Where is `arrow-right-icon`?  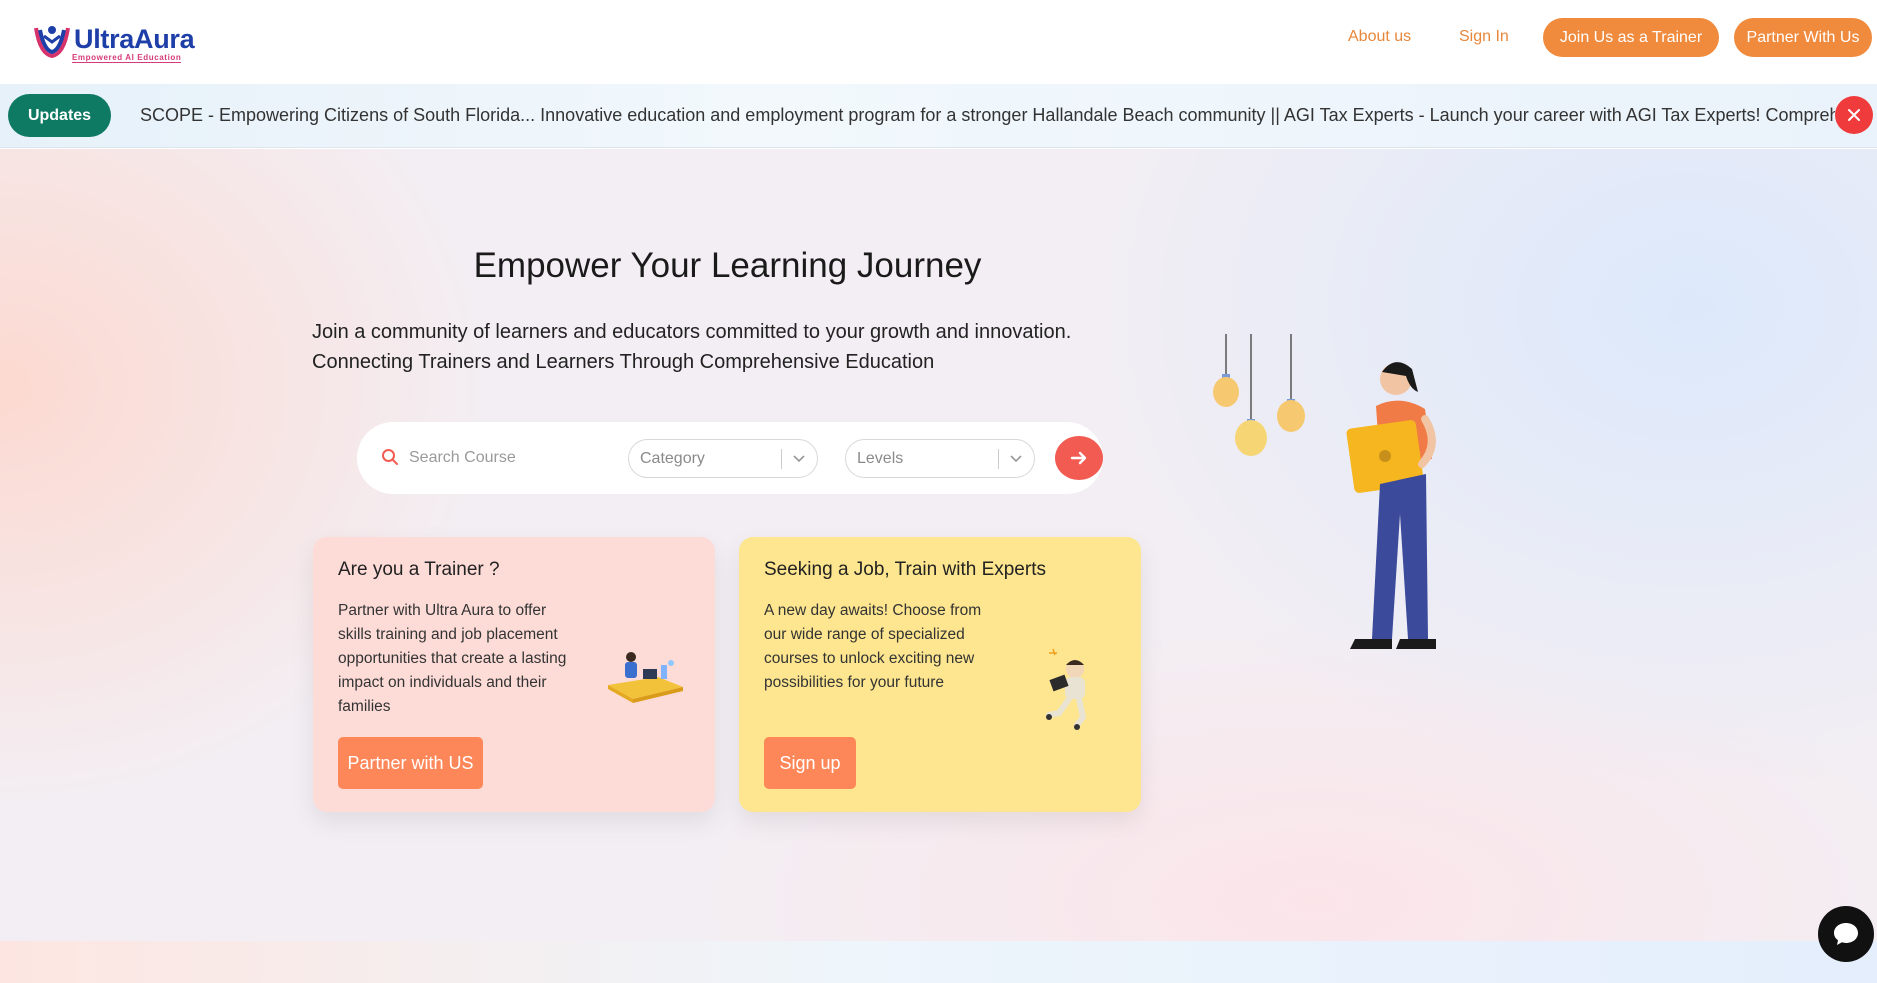 arrow-right-icon is located at coordinates (1078, 458).